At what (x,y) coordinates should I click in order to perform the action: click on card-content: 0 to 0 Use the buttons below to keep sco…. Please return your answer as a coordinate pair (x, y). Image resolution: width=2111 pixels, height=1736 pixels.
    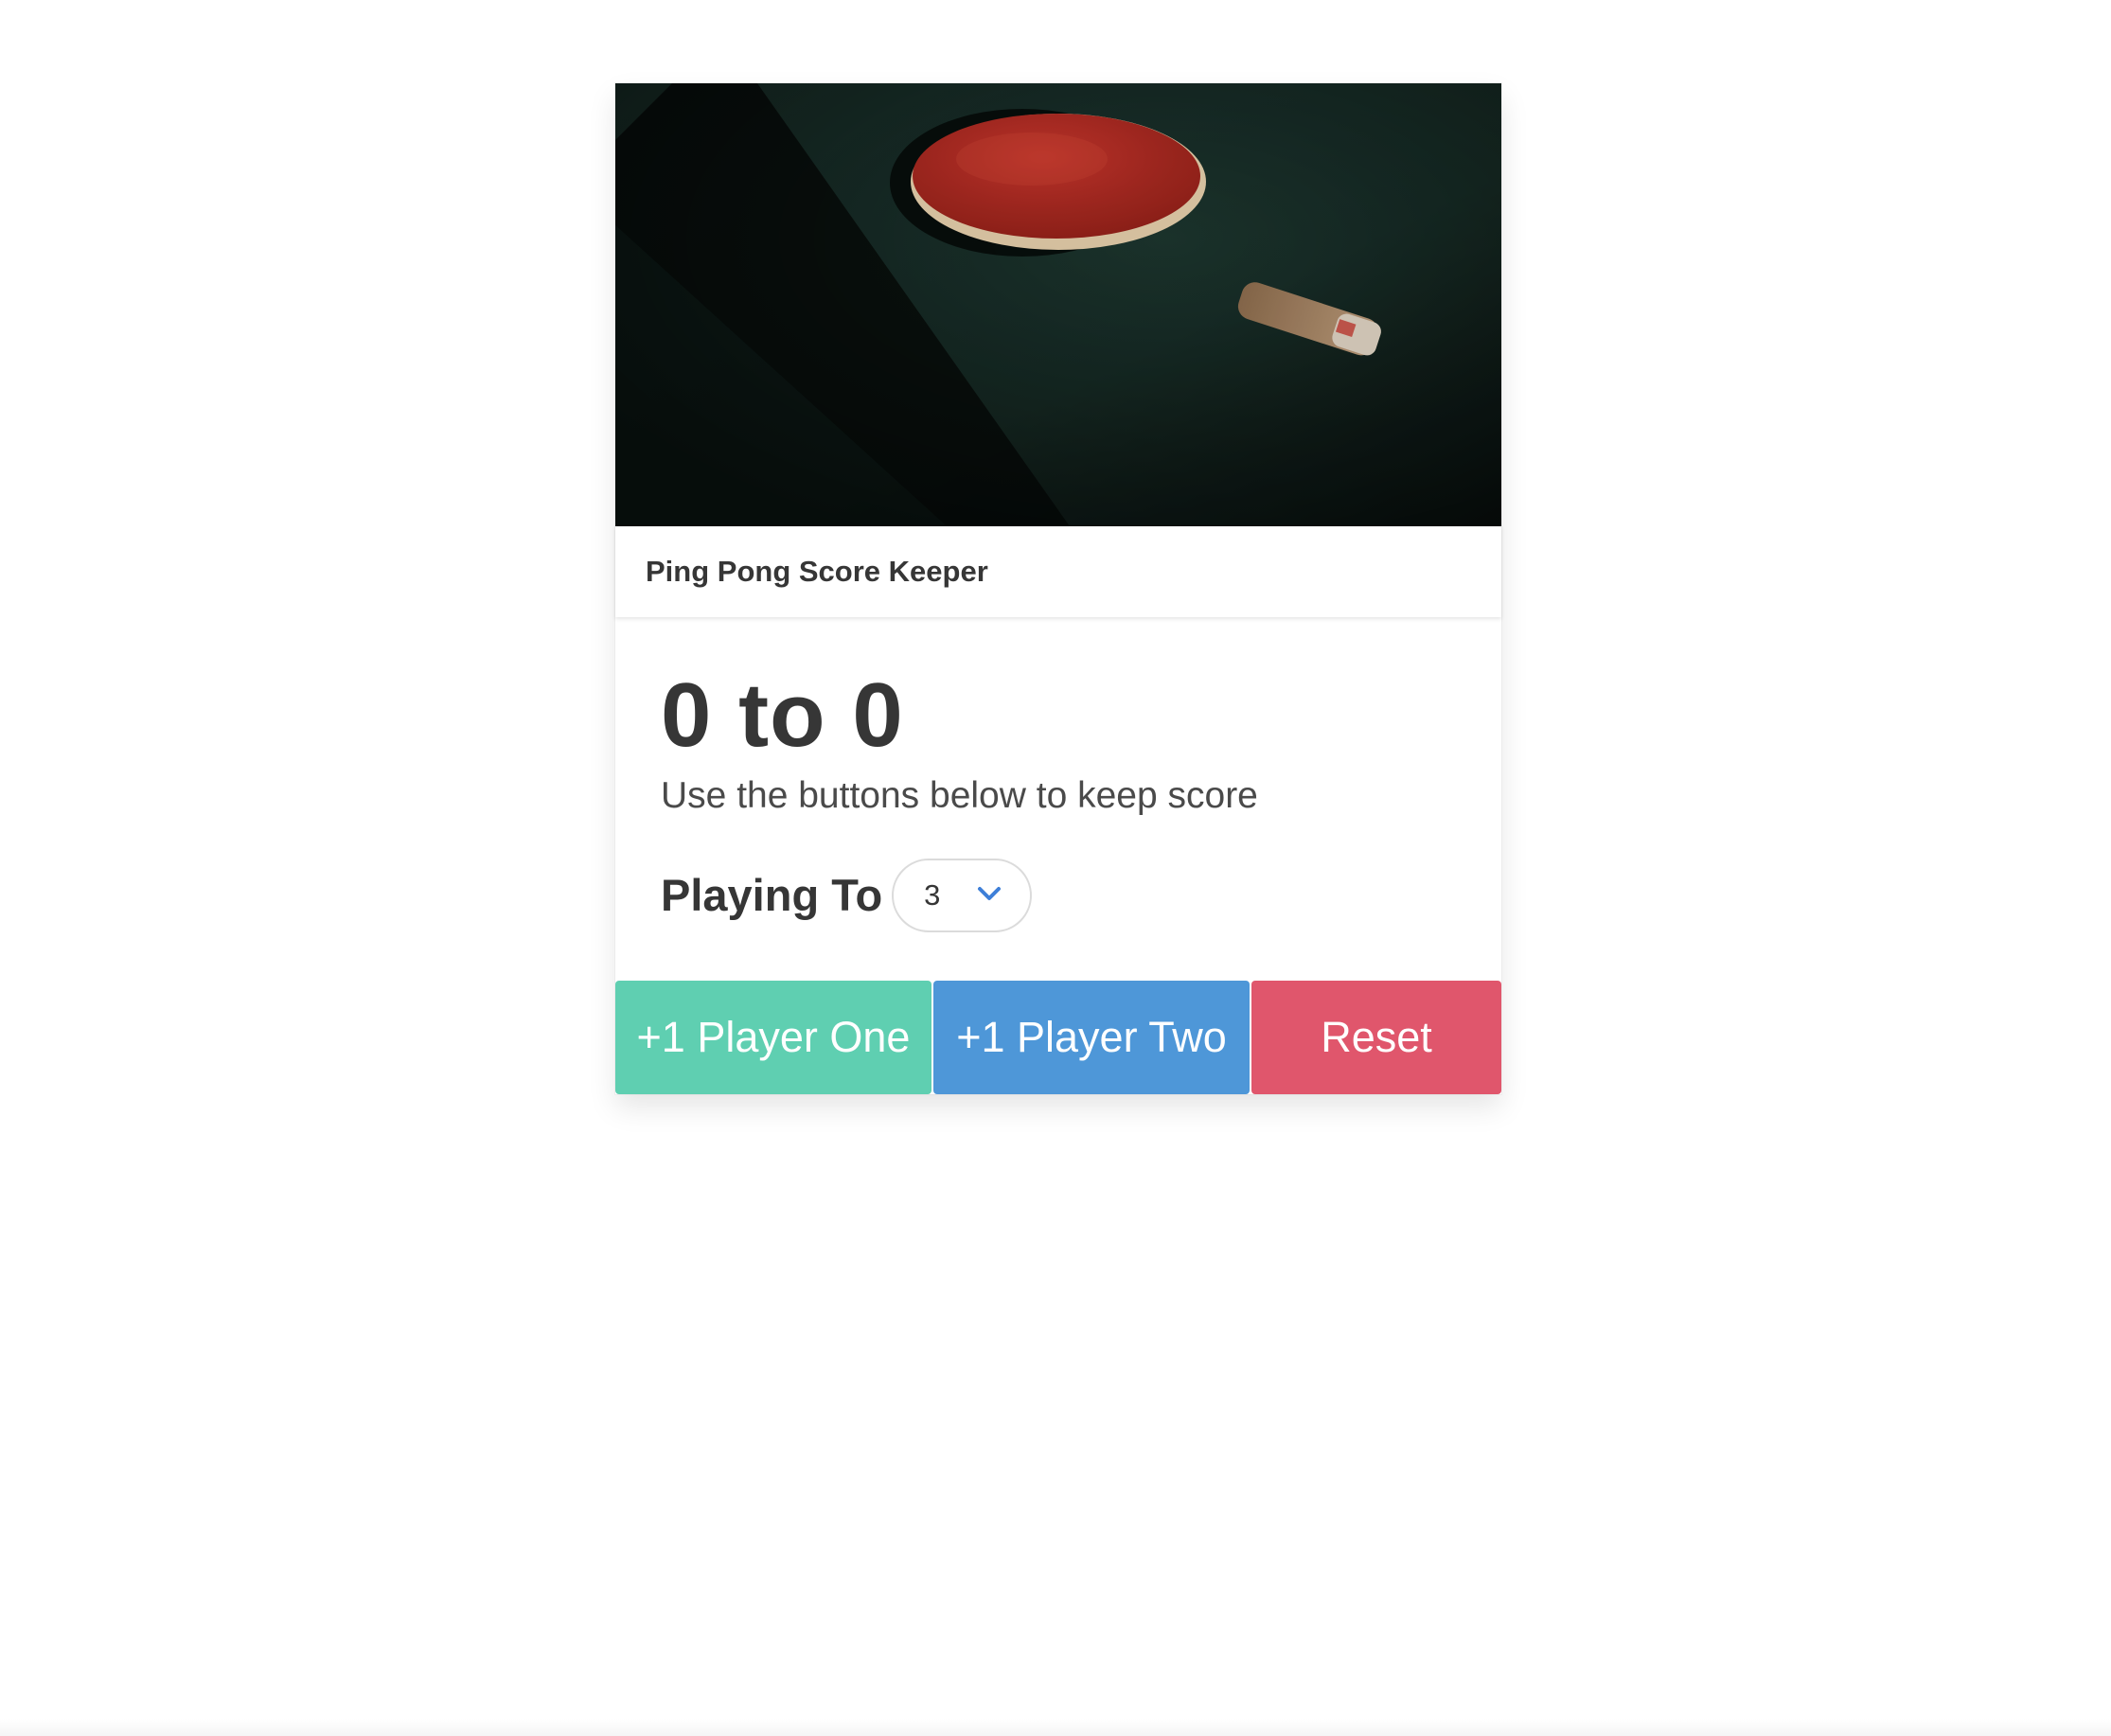
    Looking at the image, I should click on (1058, 799).